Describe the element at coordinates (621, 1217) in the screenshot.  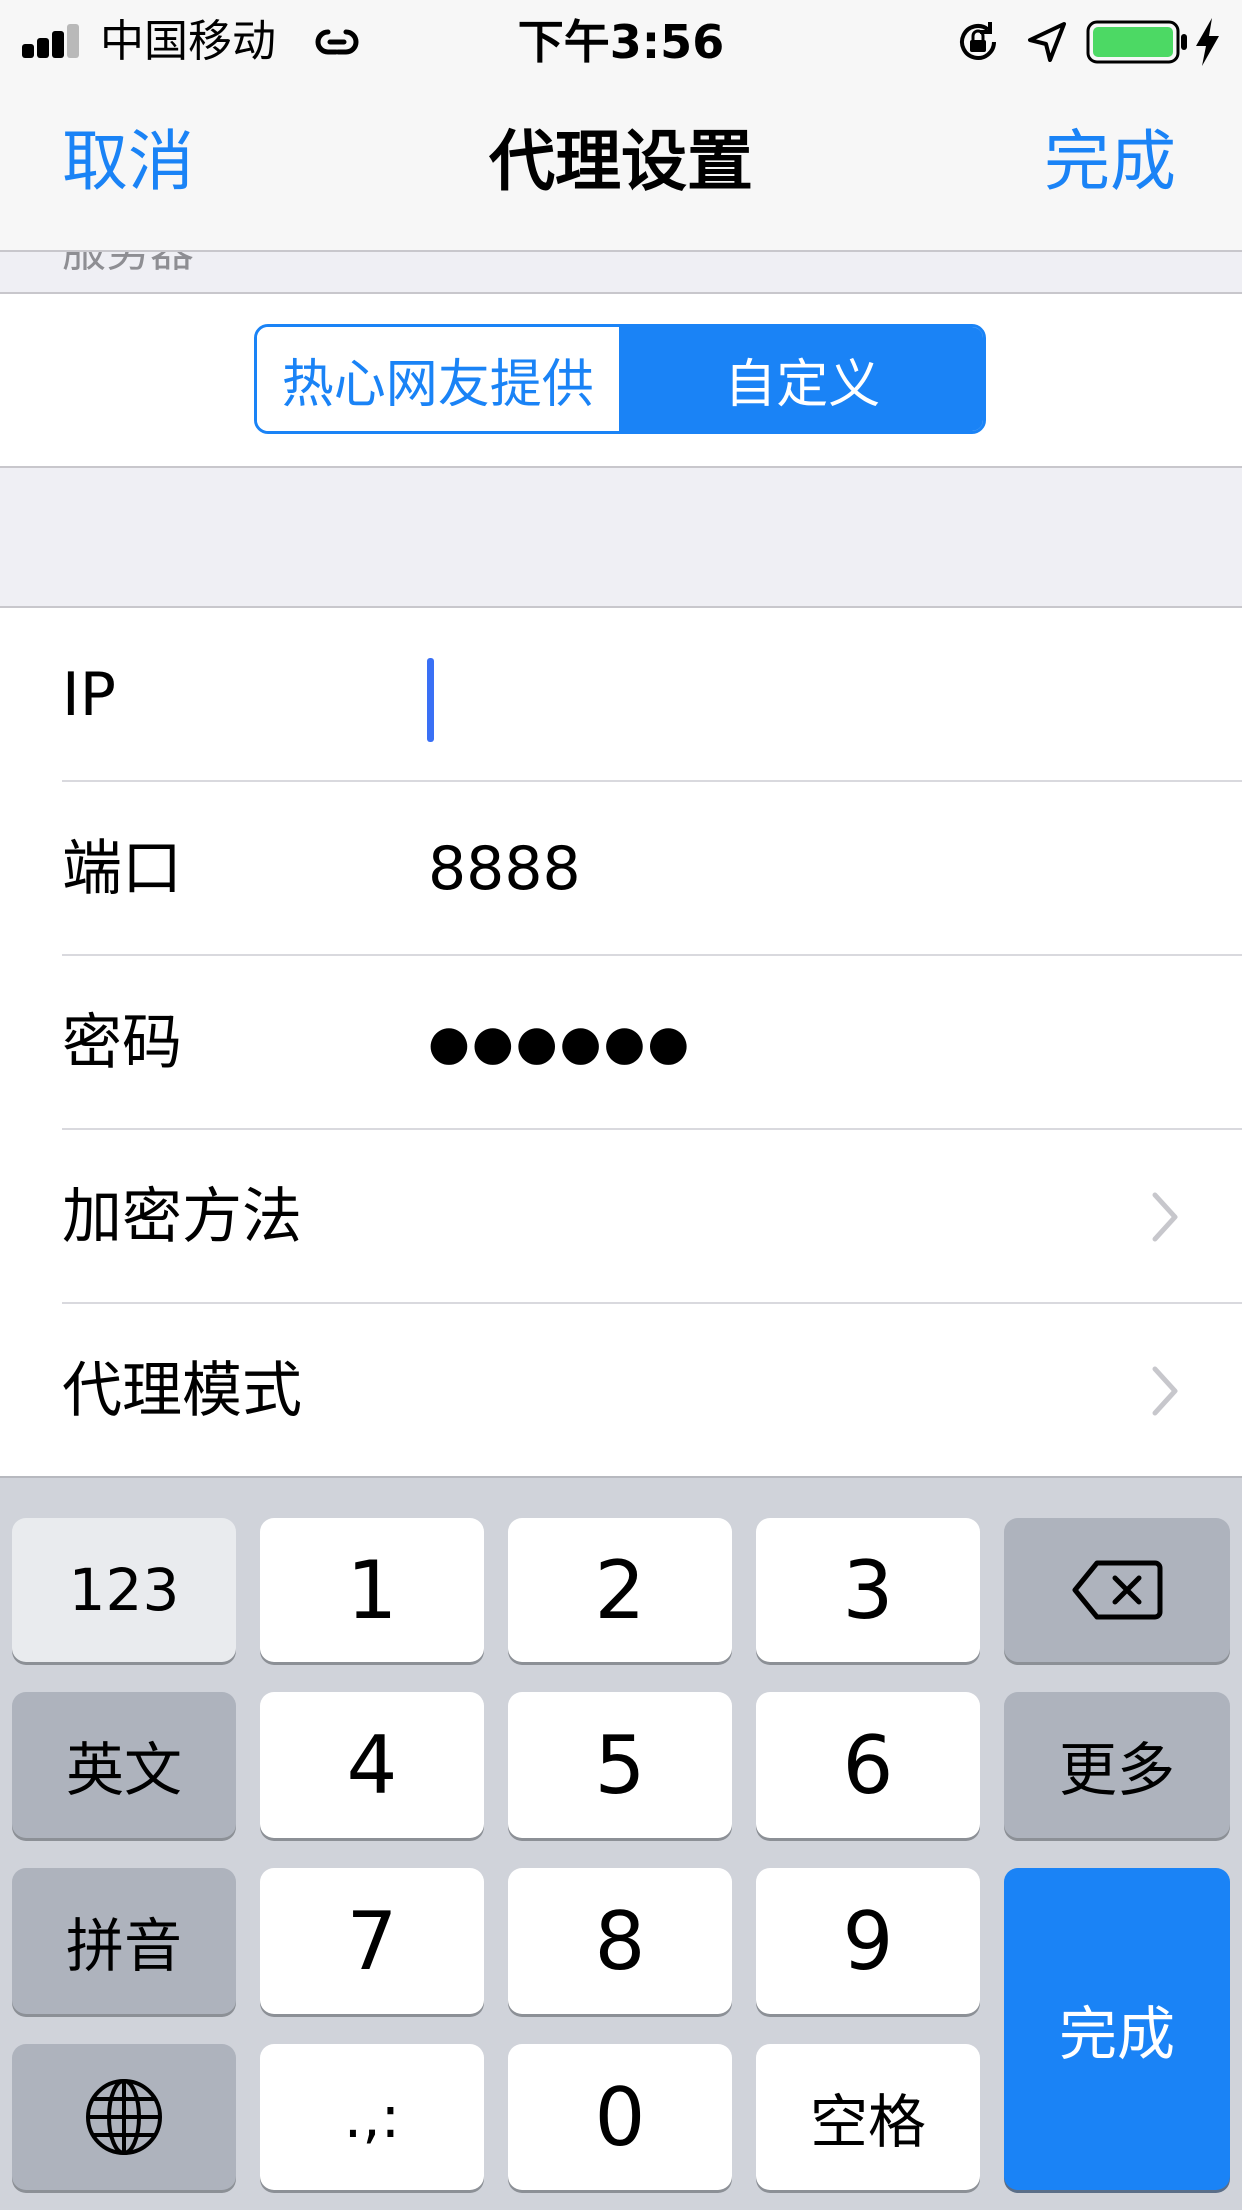
I see `encryption-method-row: 加密方法` at that location.